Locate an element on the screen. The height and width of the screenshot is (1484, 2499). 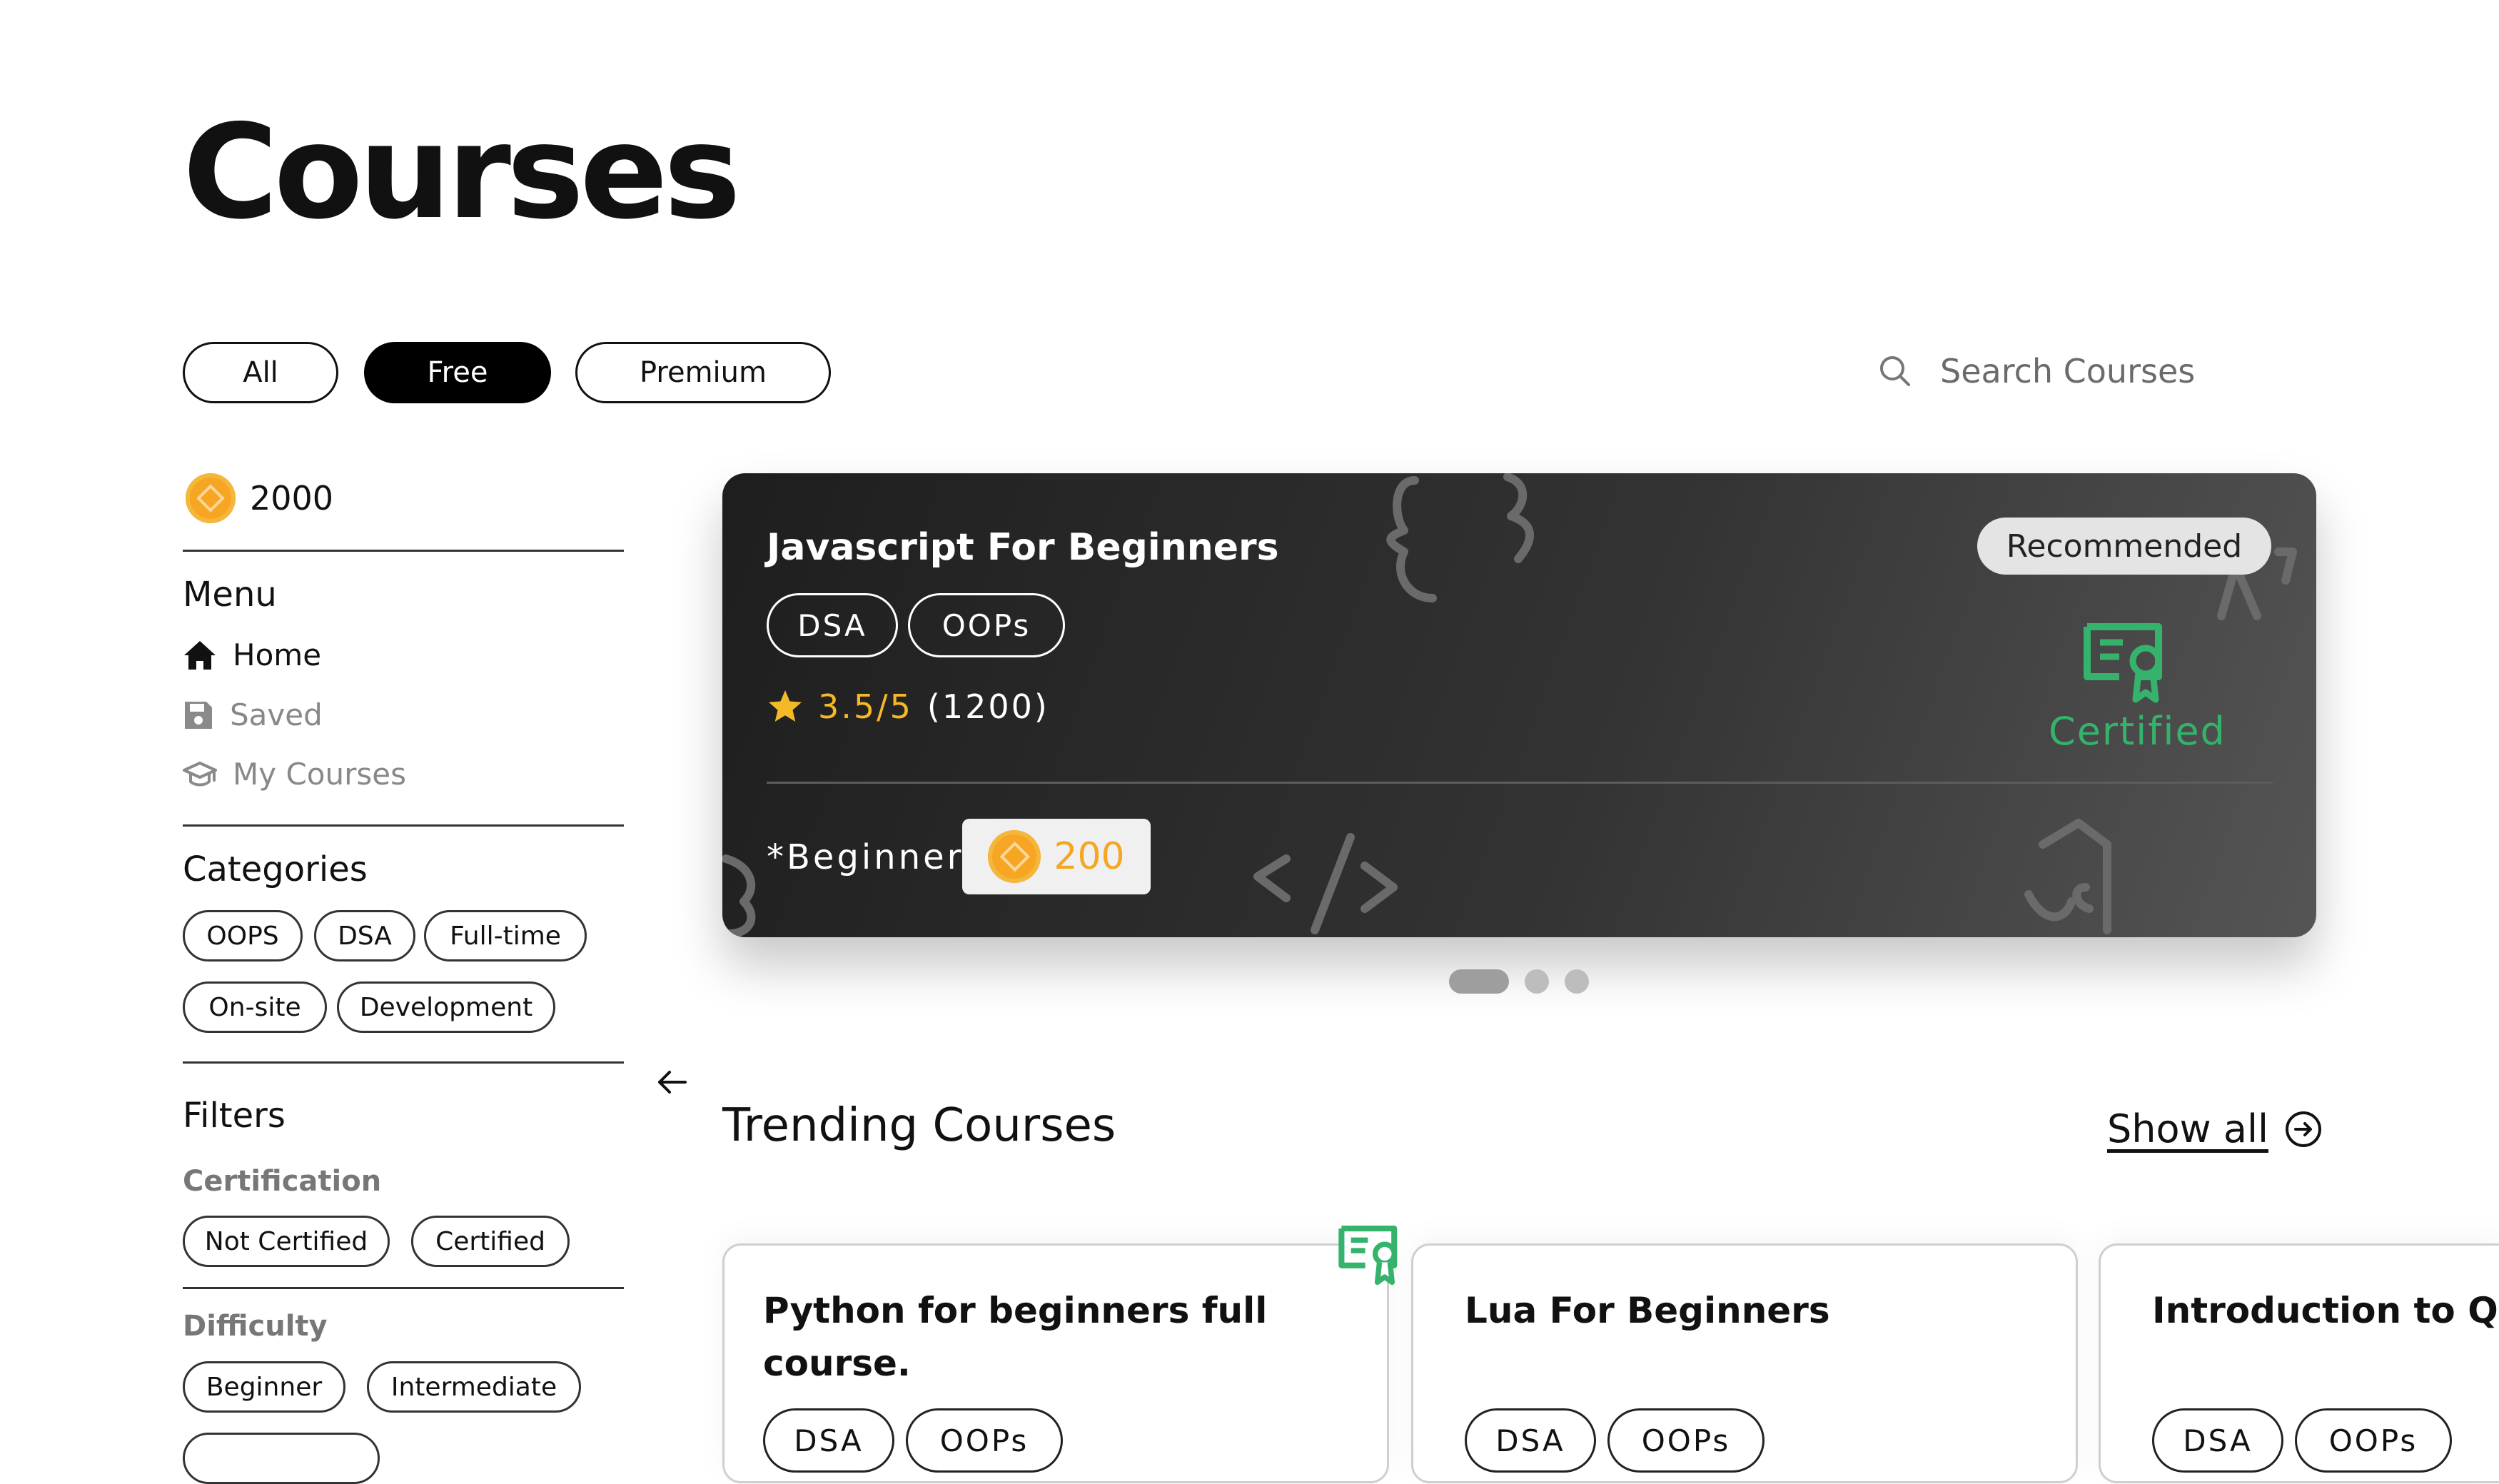
featured-price-value: 200 is located at coordinates (1089, 856).